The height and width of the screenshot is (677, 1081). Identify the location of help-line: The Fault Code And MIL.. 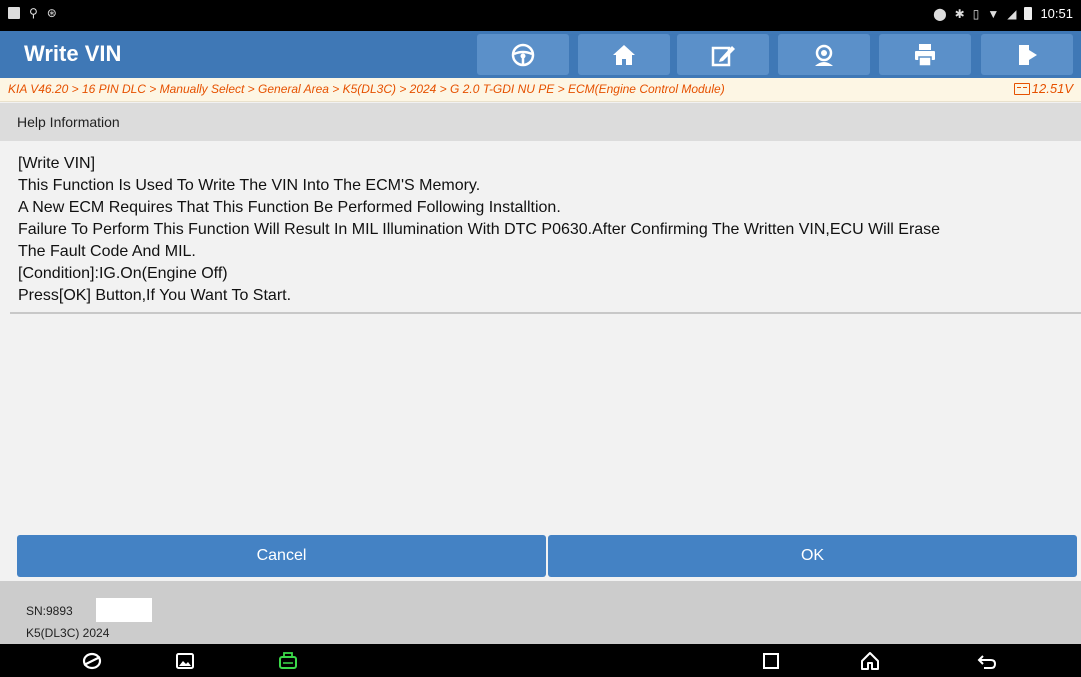
(107, 251).